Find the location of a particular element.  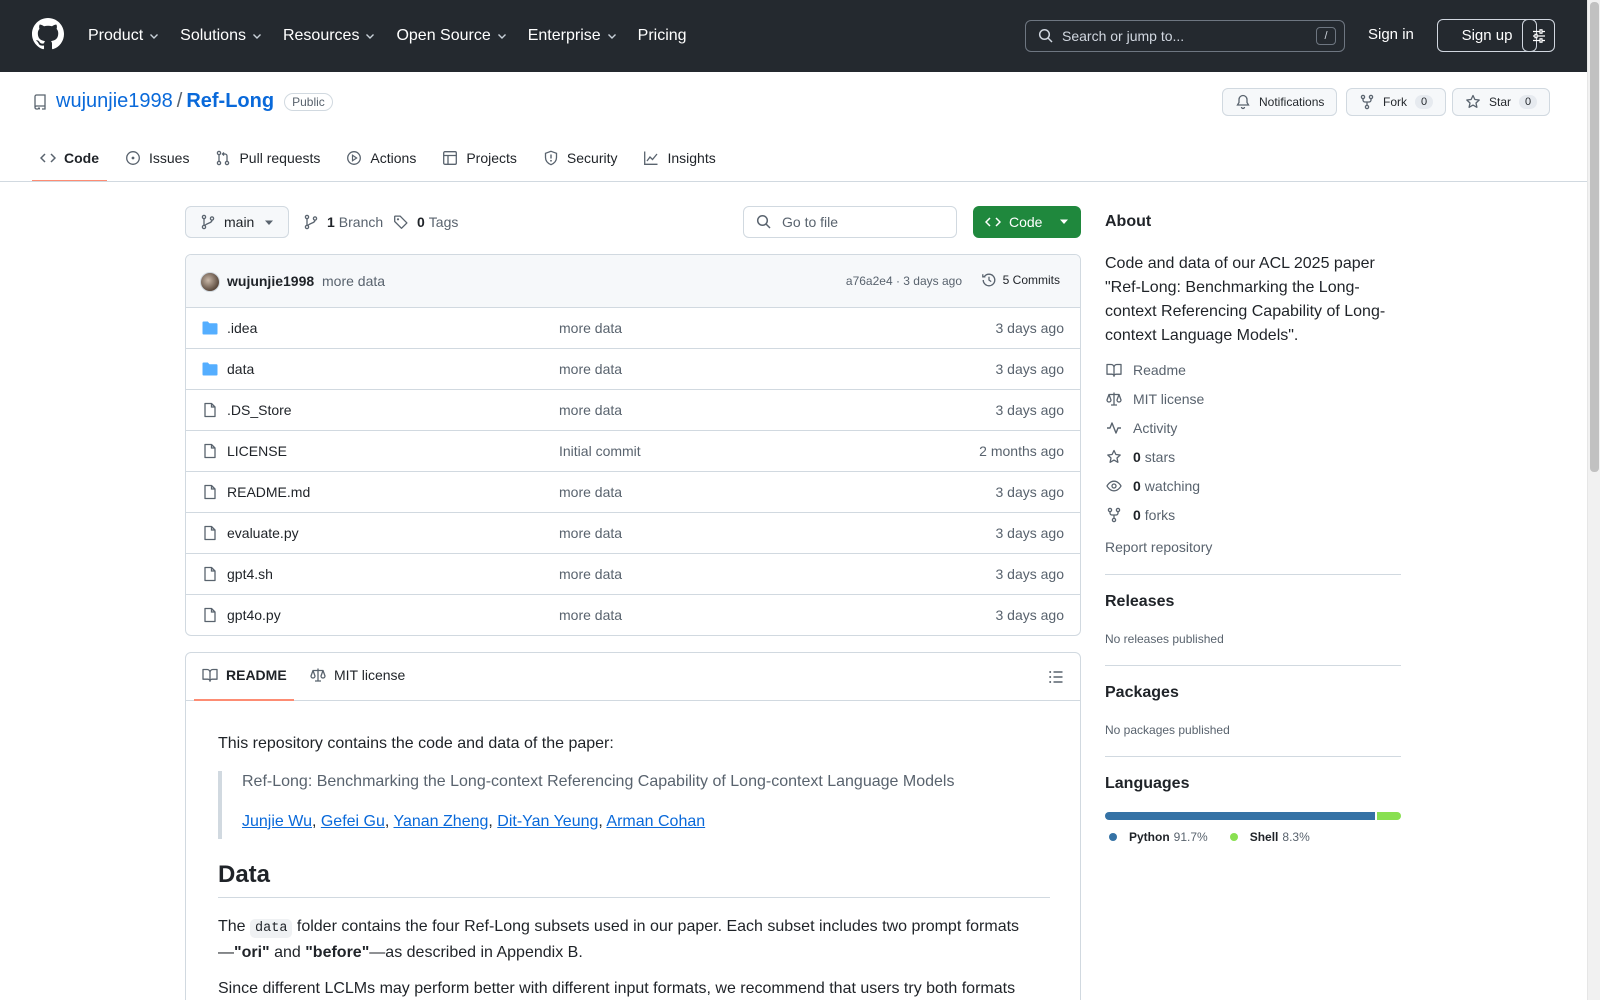

tab-insights: Insights is located at coordinates (679, 162).